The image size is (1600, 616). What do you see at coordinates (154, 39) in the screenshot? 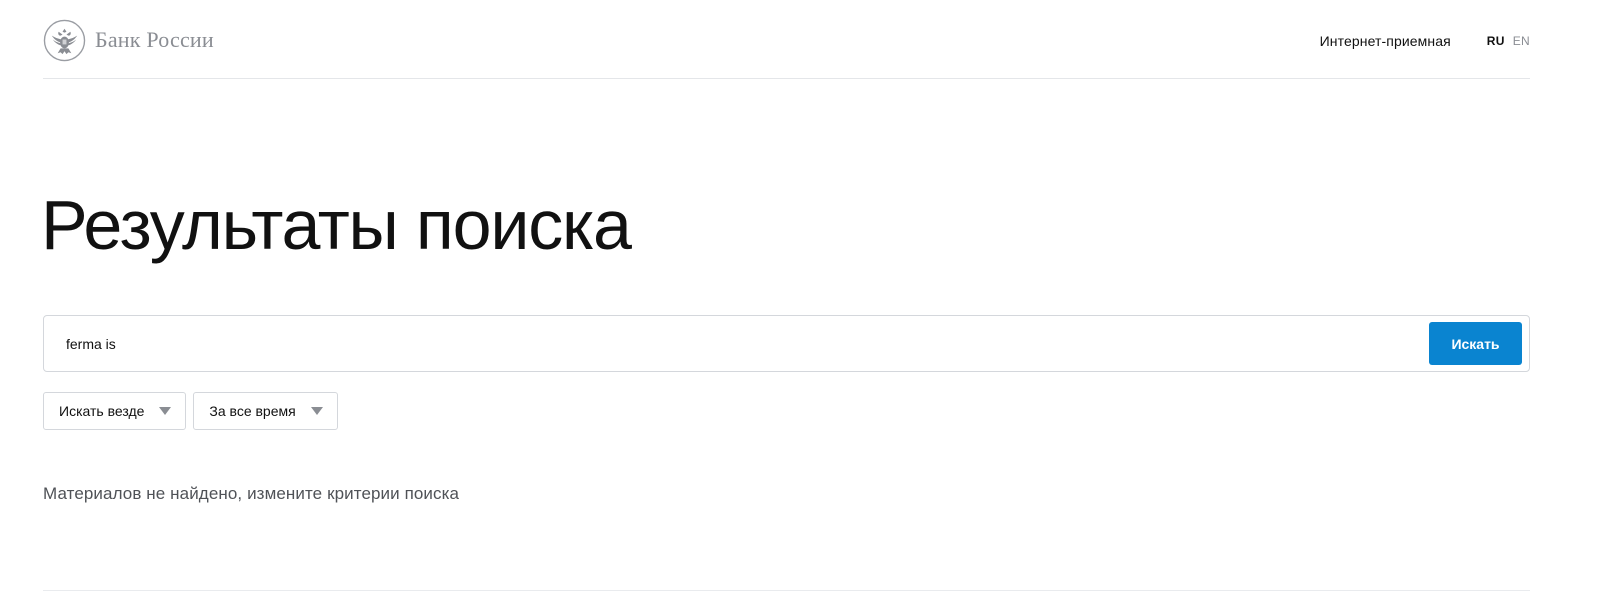
I see `logo-text: Банк России` at bounding box center [154, 39].